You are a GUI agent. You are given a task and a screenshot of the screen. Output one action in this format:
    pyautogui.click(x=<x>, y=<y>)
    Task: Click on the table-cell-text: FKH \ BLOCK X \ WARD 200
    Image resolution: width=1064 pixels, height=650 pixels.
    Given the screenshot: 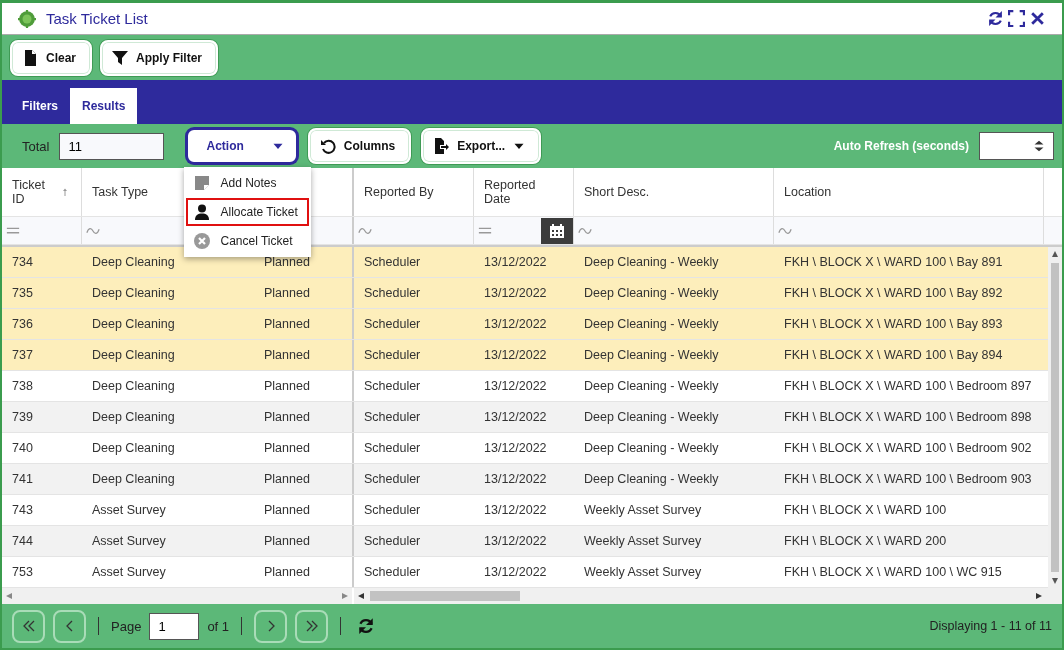 What is the action you would take?
    pyautogui.click(x=865, y=542)
    